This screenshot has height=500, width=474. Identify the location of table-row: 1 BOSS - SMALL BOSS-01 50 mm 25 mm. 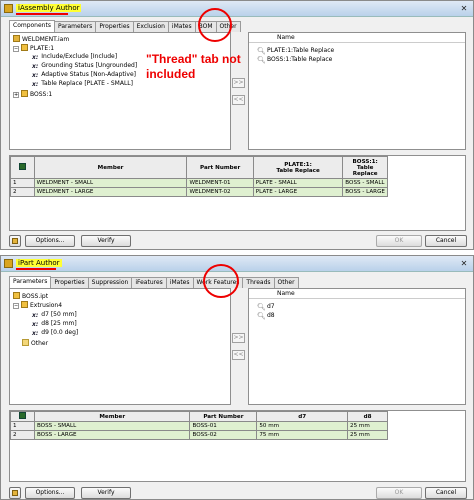
(199, 426).